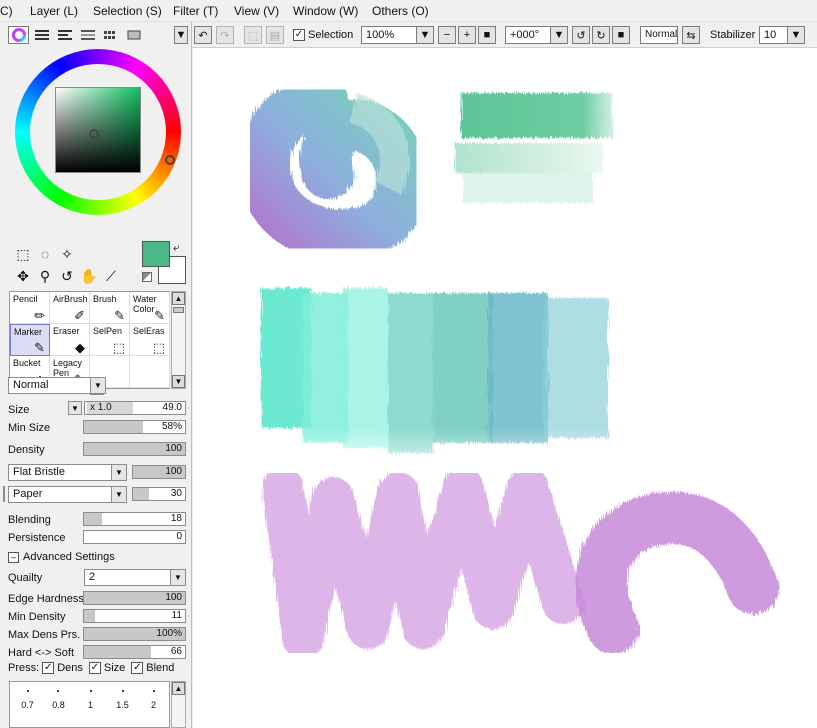 This screenshot has height=728, width=817. I want to click on blending-slider: 18, so click(134, 519).